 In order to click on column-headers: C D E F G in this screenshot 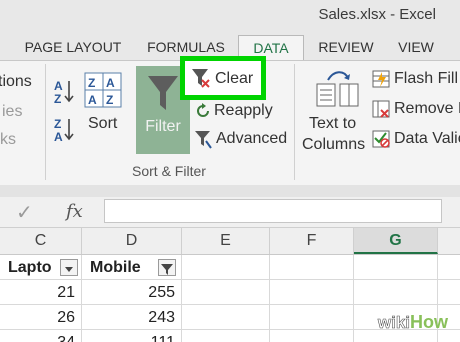, I will do `click(230, 241)`.